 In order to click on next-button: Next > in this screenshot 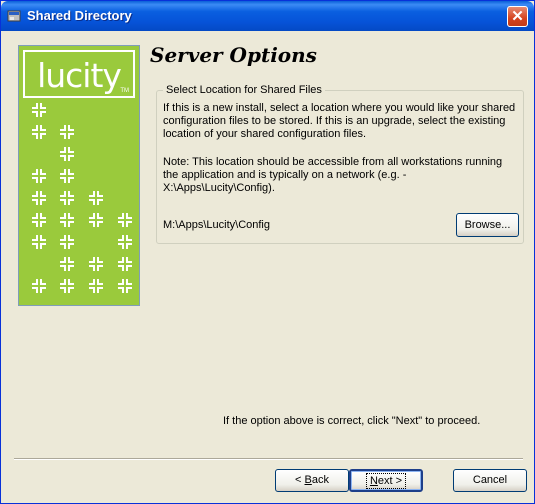, I will do `click(386, 480)`.